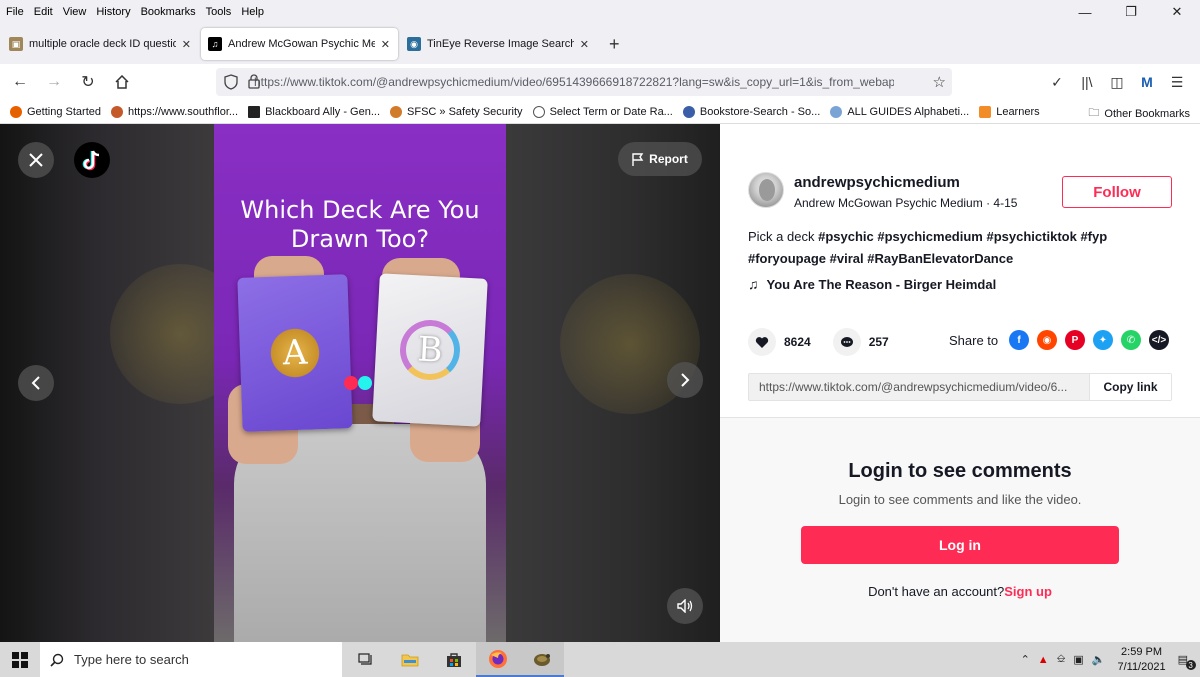 Image resolution: width=1200 pixels, height=677 pixels. Describe the element at coordinates (252, 12) in the screenshot. I see `menu-help: Help` at that location.